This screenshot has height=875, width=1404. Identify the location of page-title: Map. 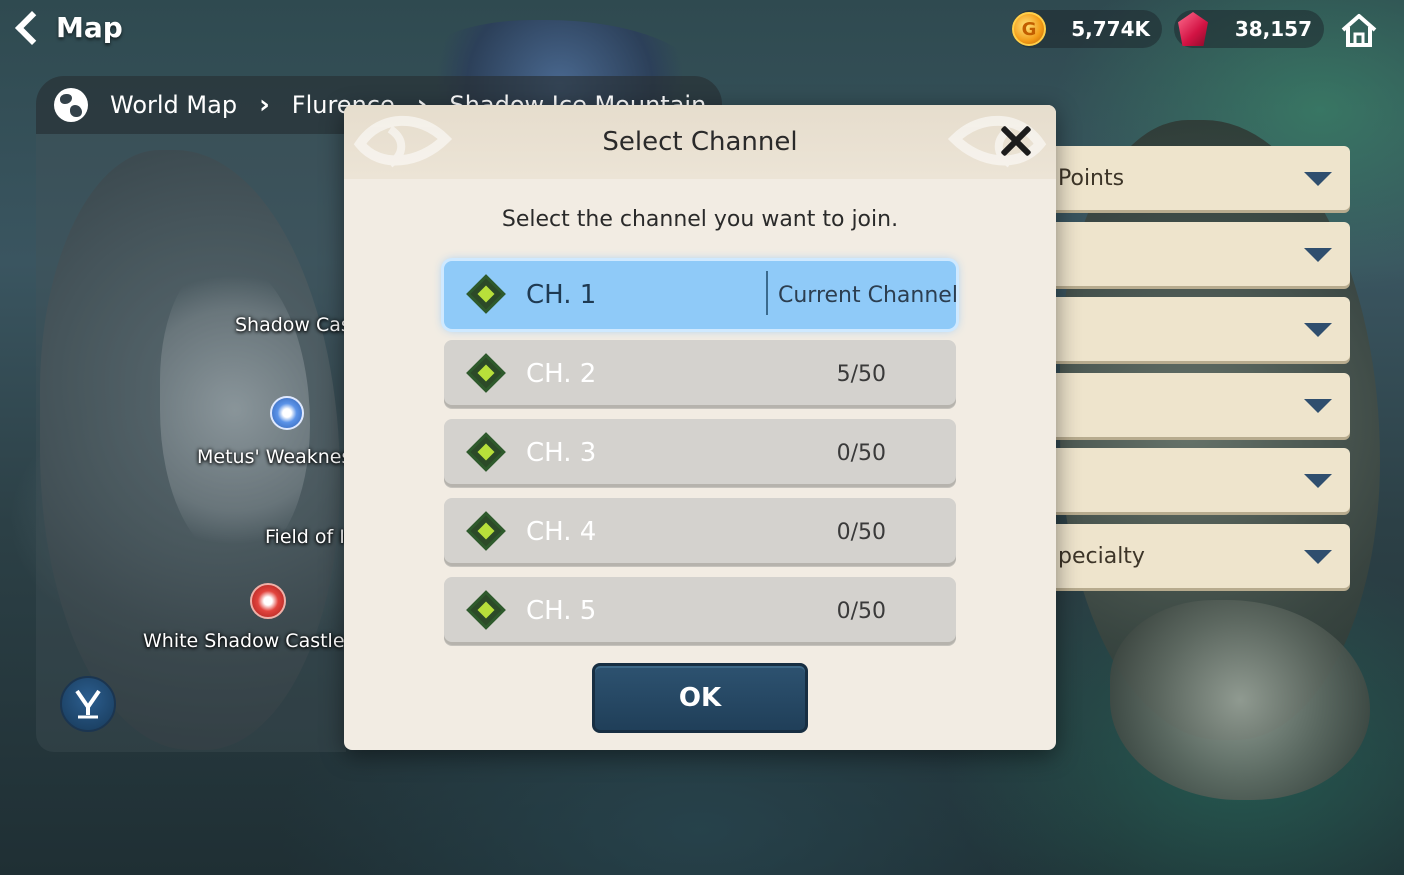
(89, 27).